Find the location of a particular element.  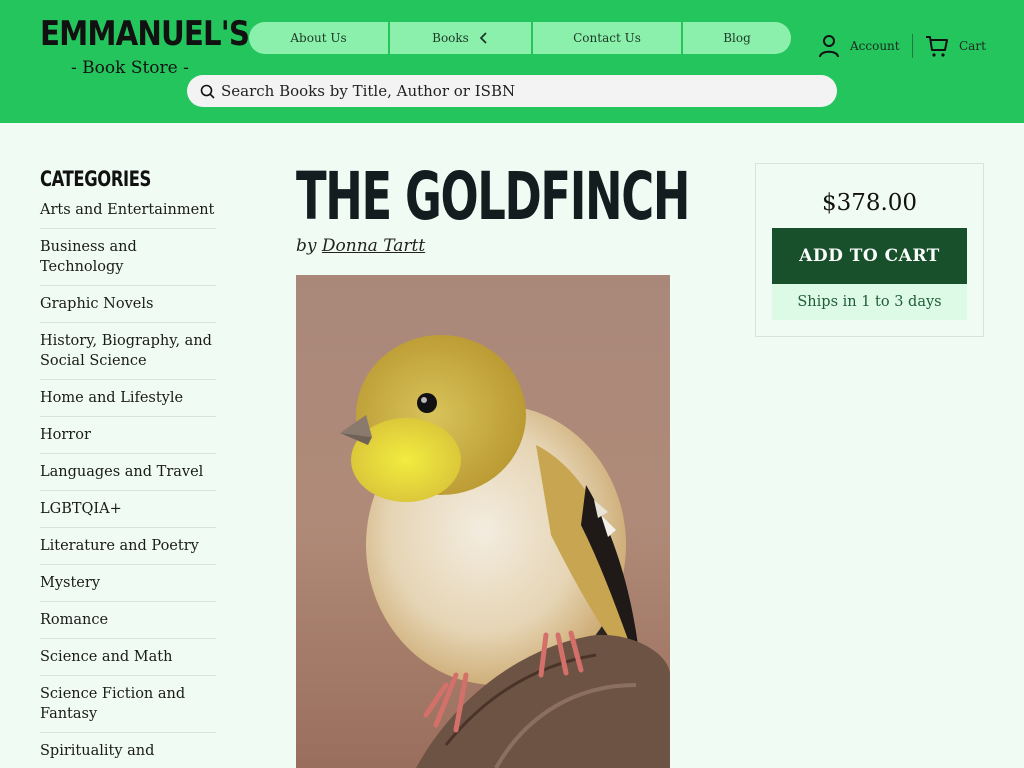

category-item: Business and Technology is located at coordinates (128, 257).